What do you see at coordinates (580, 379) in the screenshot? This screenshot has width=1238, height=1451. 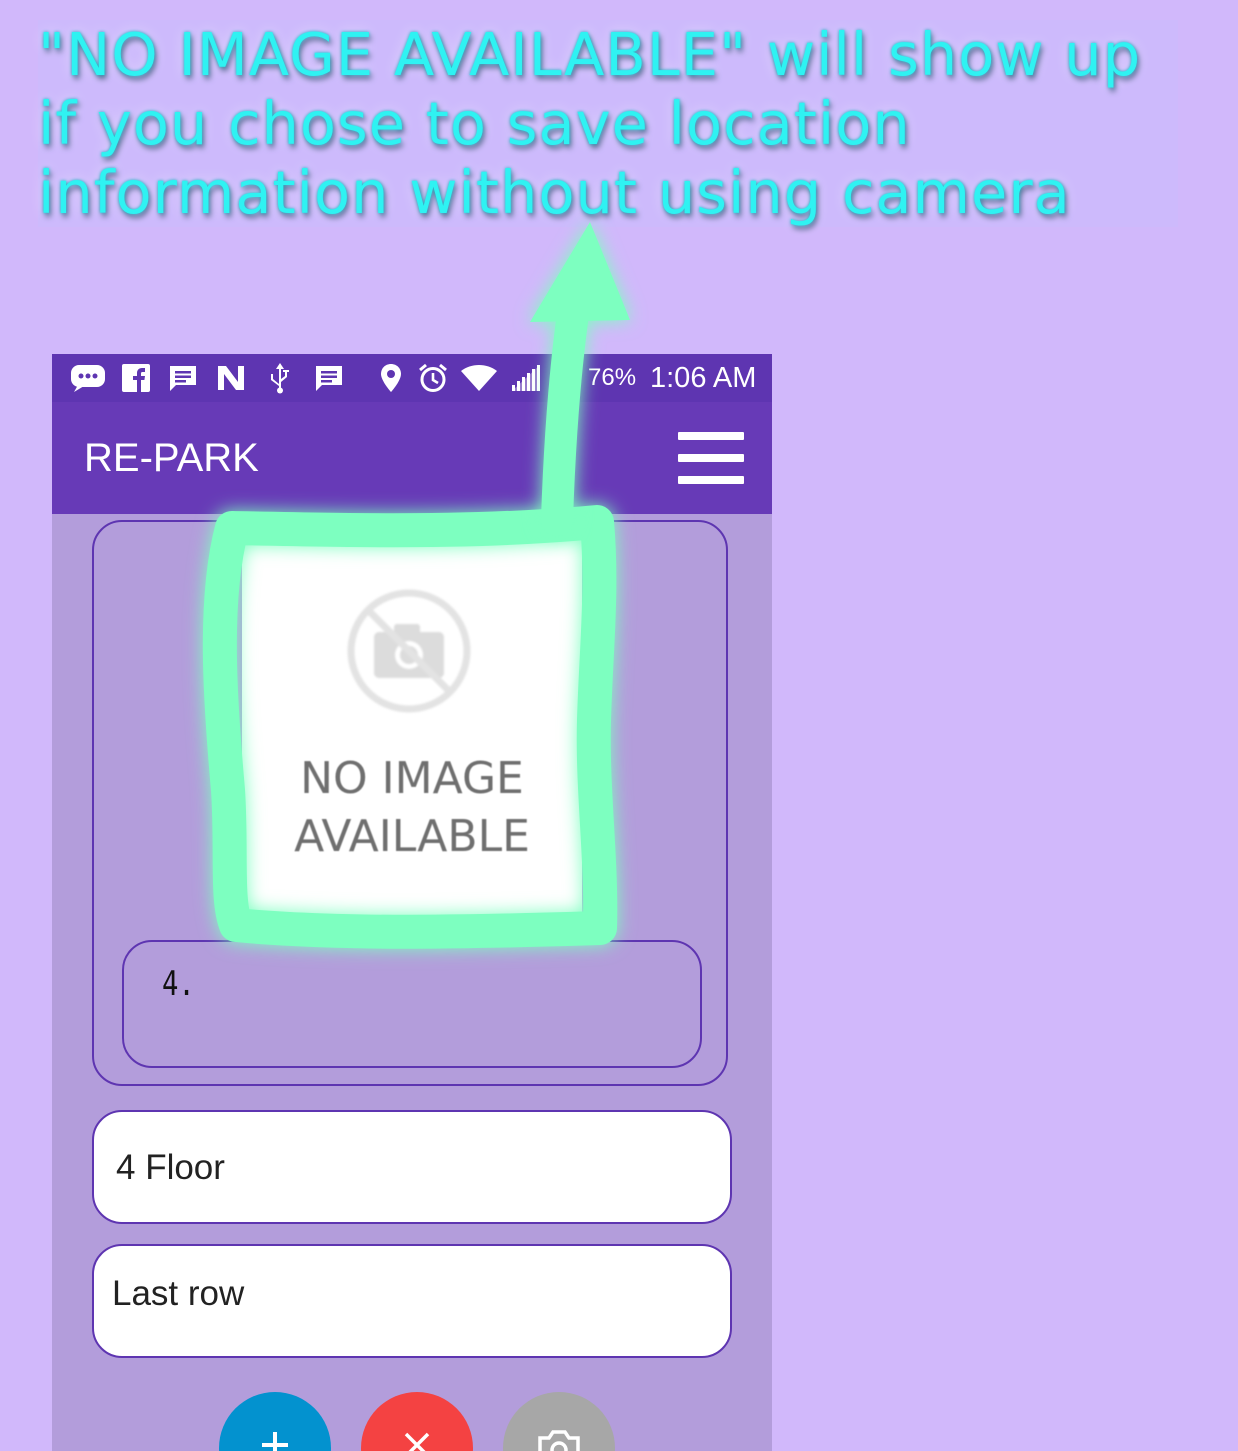 I see `arrow-icon` at bounding box center [580, 379].